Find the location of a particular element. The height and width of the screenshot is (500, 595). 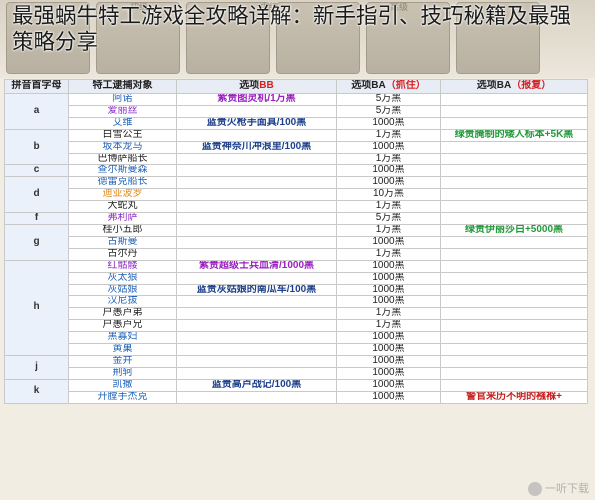

table-row: f 弗利萨 5万黑 is located at coordinates (296, 218).